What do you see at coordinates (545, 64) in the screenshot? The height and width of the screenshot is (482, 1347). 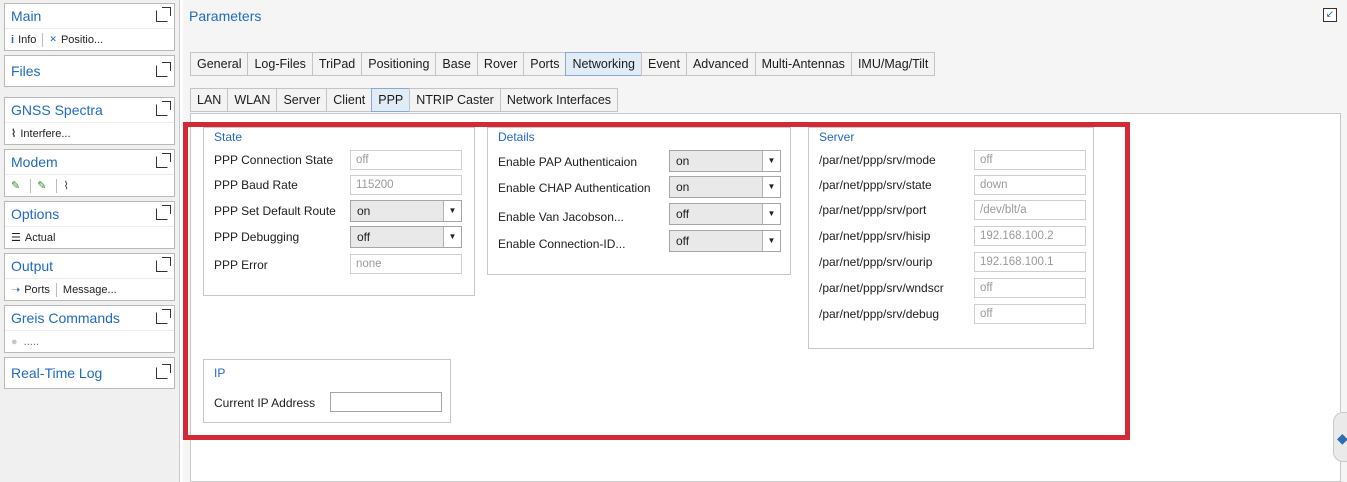 I see `tab-ports: Ports` at bounding box center [545, 64].